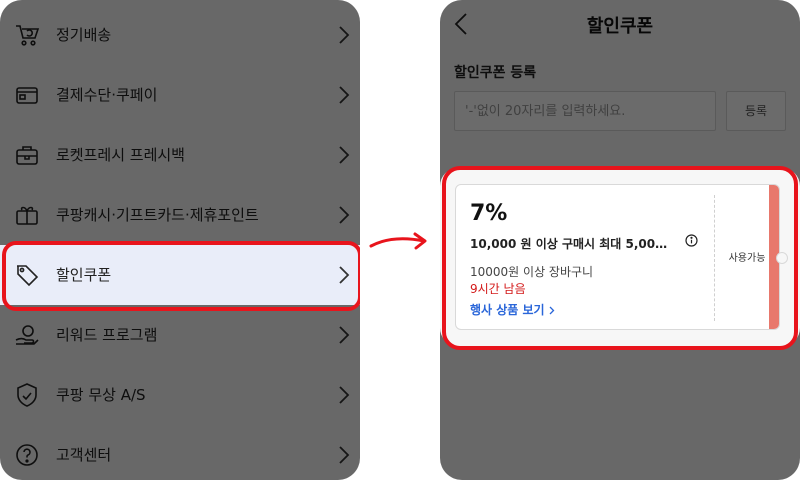 The width and height of the screenshot is (800, 480). What do you see at coordinates (180, 452) in the screenshot?
I see `menu-item-customer-center: 고객센터` at bounding box center [180, 452].